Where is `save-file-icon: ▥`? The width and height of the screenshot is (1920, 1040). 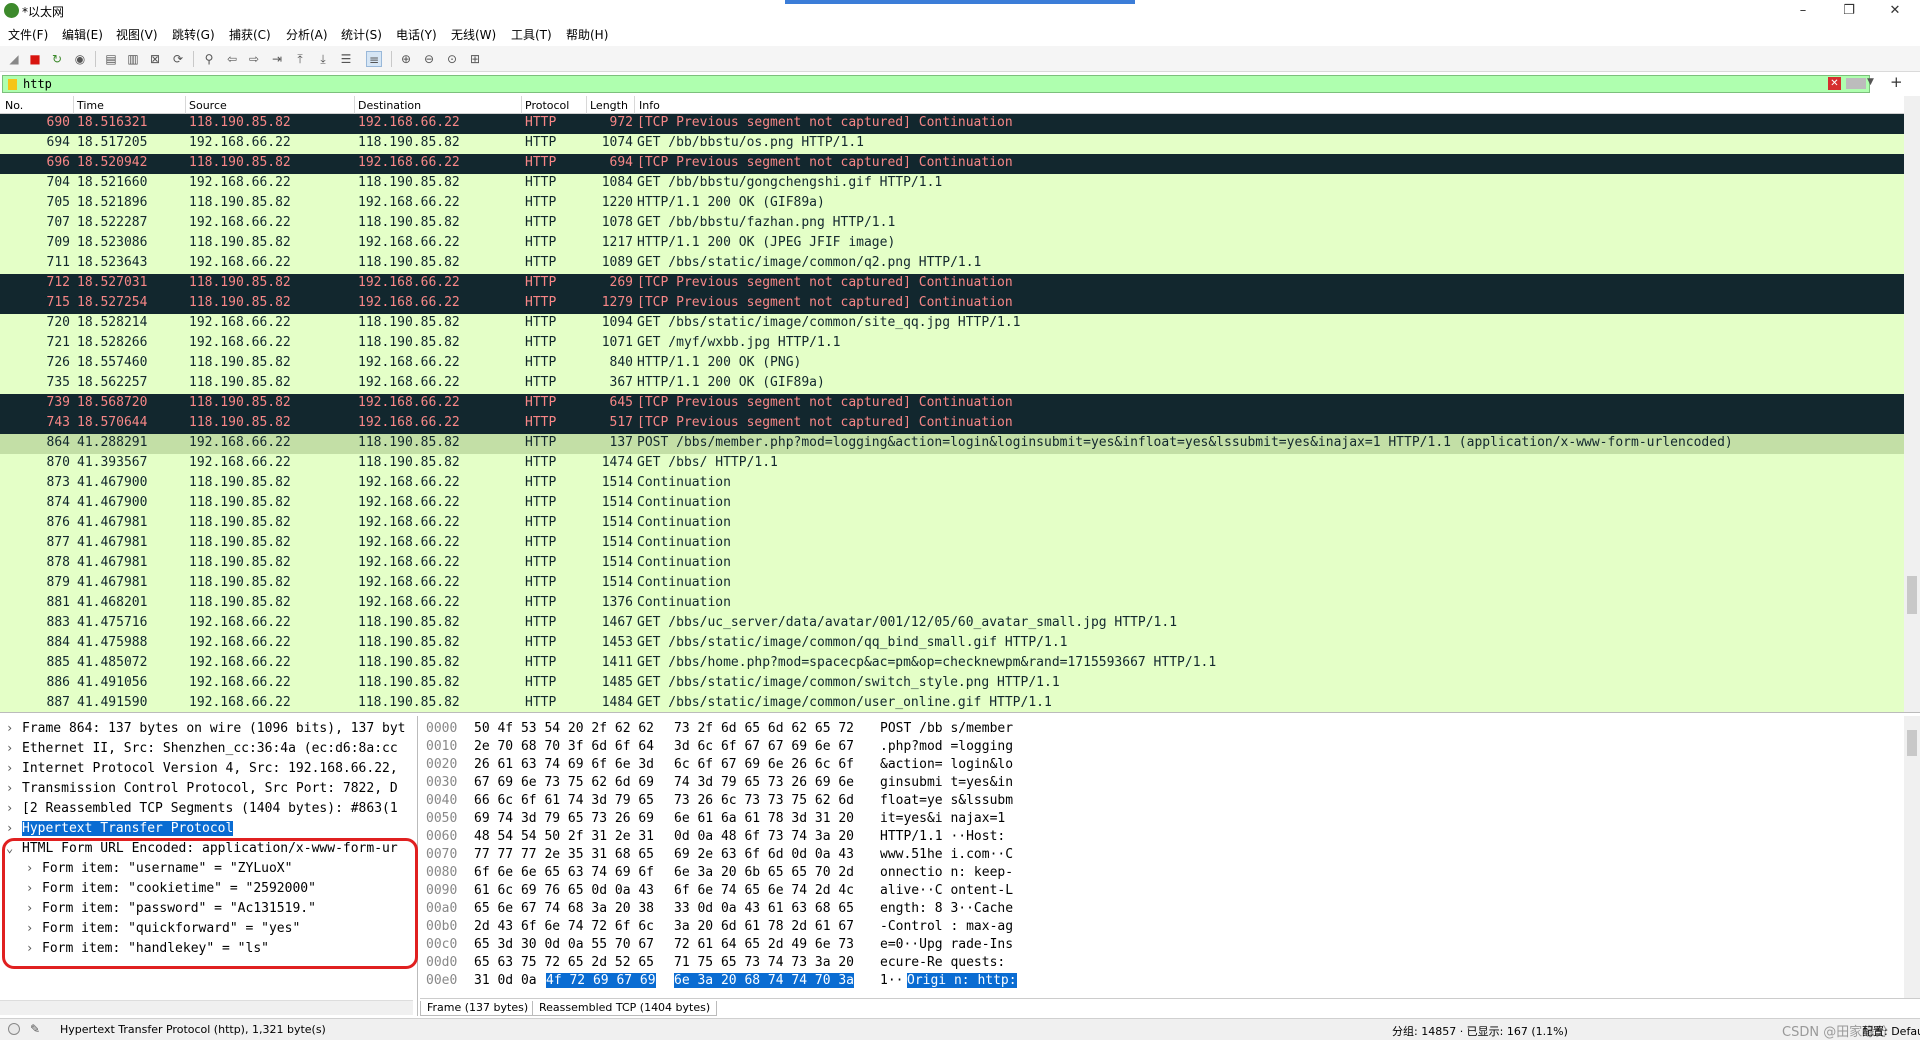
save-file-icon: ▥ is located at coordinates (133, 59).